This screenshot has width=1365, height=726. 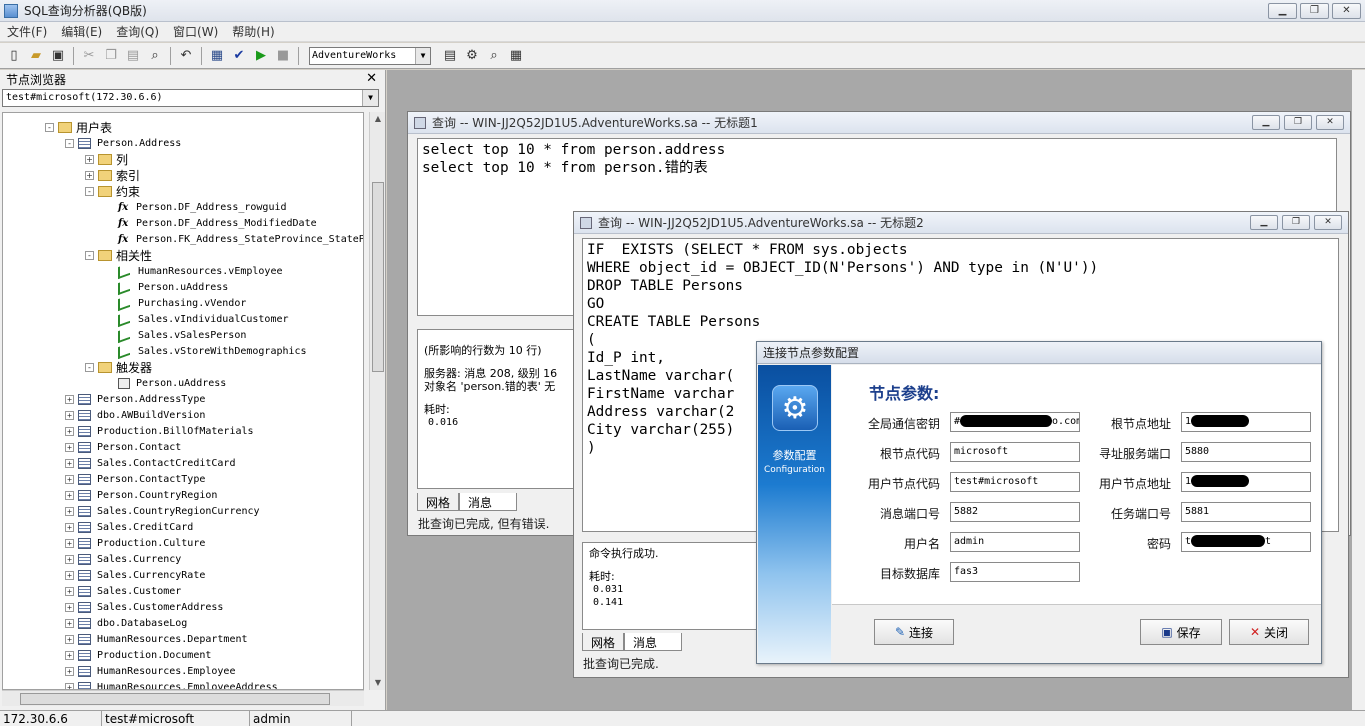 What do you see at coordinates (283, 56) in the screenshot?
I see `stop-icon: ■` at bounding box center [283, 56].